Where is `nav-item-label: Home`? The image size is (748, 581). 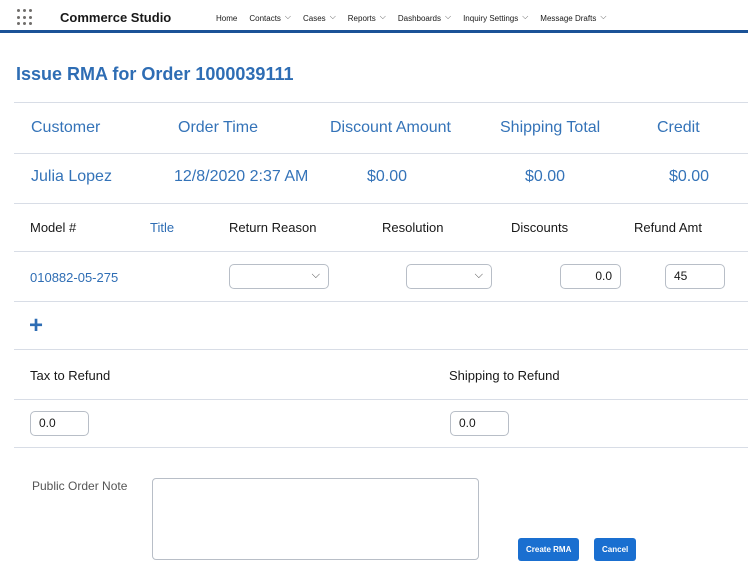
nav-item-label: Home is located at coordinates (227, 18).